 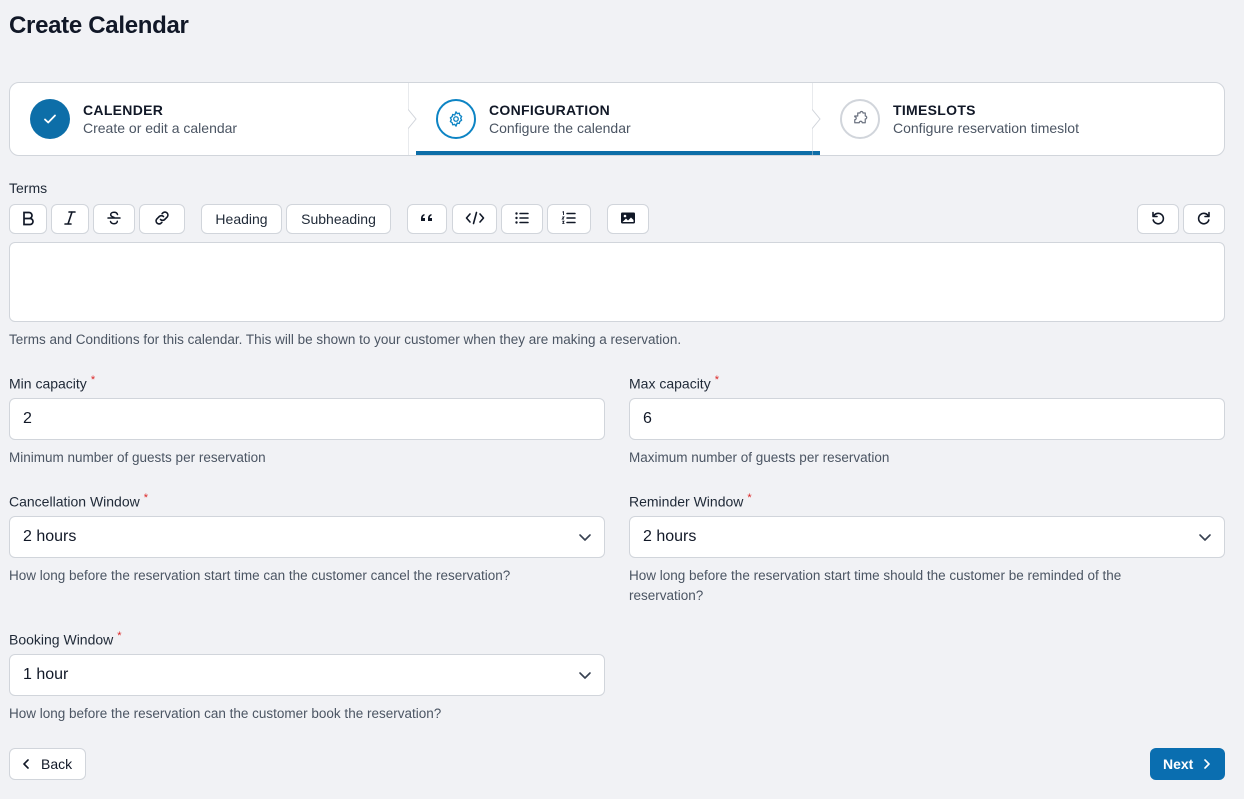 What do you see at coordinates (927, 419) in the screenshot?
I see `max-capacity-input: 6` at bounding box center [927, 419].